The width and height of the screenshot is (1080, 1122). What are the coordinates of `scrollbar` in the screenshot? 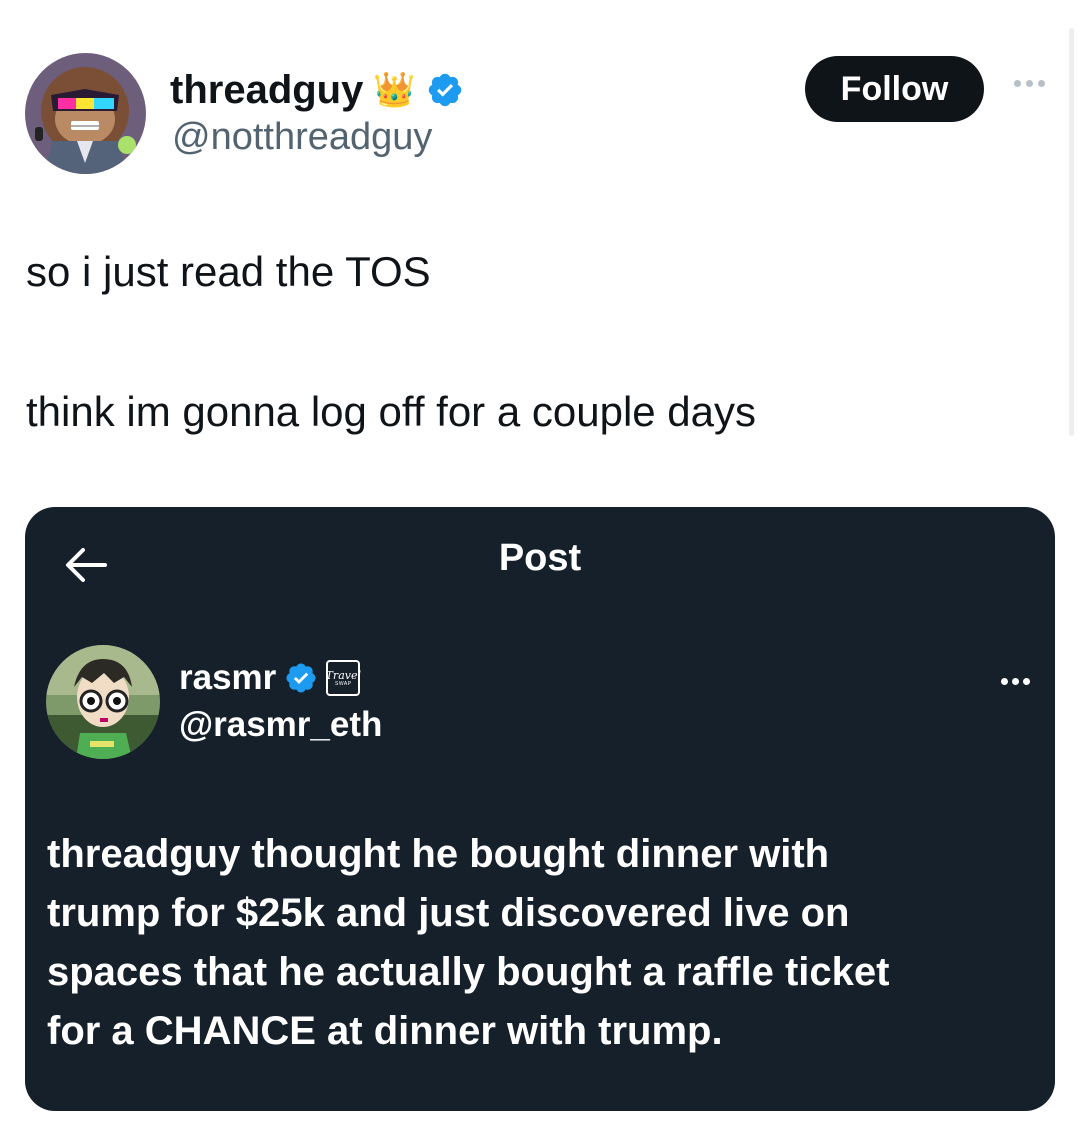 It's located at (1071, 232).